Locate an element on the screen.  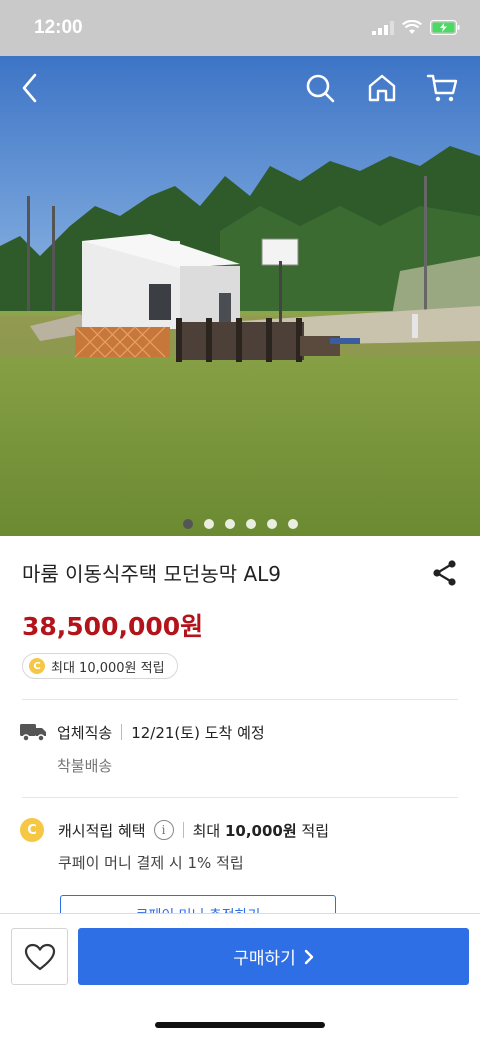
wishlist-button is located at coordinates (39, 956).